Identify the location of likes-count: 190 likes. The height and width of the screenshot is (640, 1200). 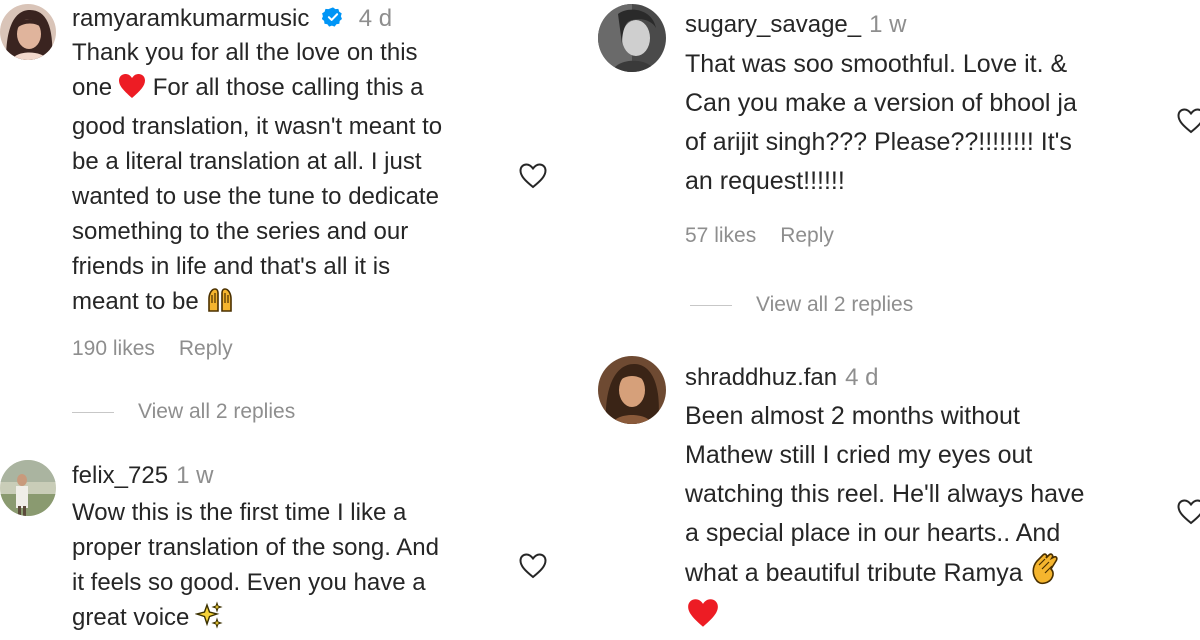
(113, 348).